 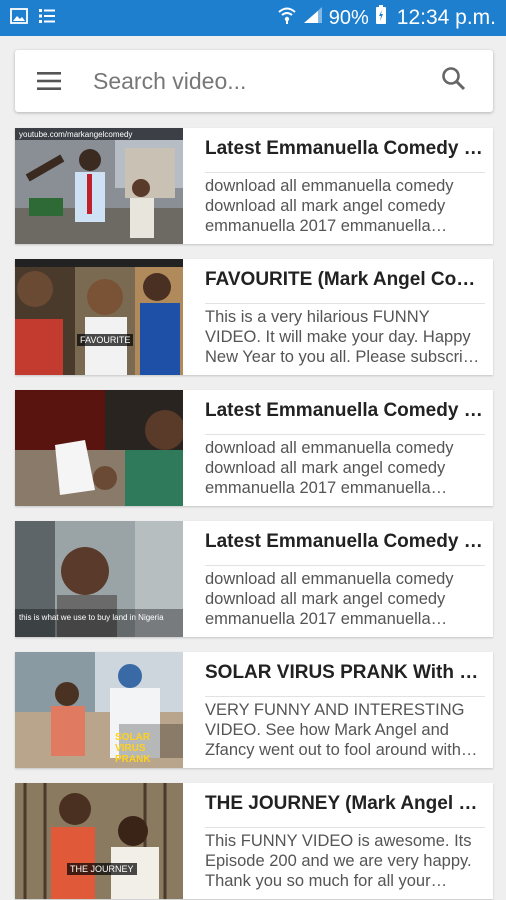 What do you see at coordinates (287, 18) in the screenshot?
I see `wifi-icon` at bounding box center [287, 18].